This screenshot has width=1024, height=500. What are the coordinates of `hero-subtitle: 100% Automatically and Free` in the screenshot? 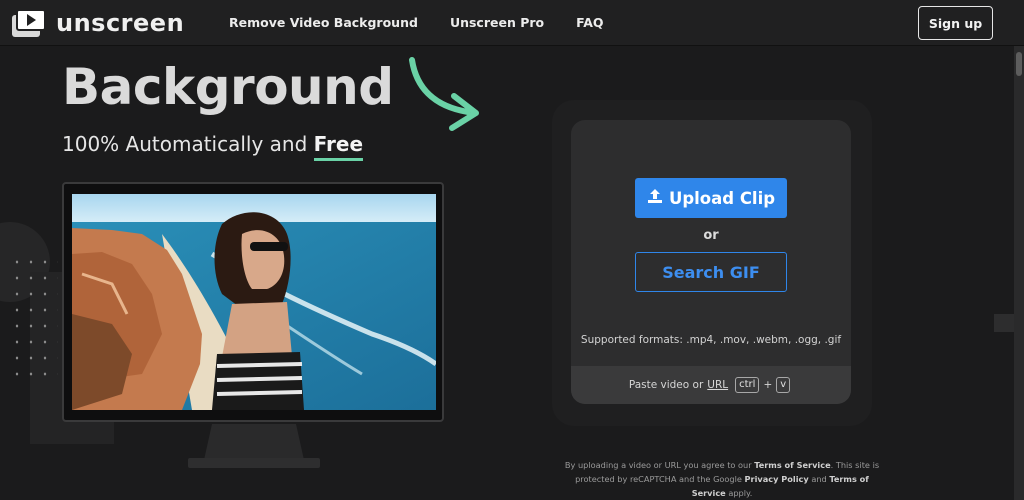 It's located at (213, 146).